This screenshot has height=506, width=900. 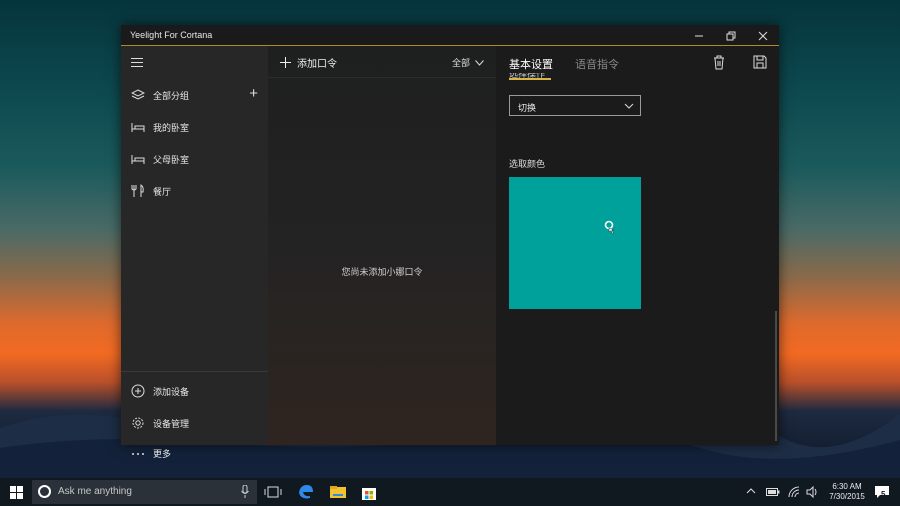 What do you see at coordinates (171, 424) in the screenshot?
I see `nav-item-label: 设备管理` at bounding box center [171, 424].